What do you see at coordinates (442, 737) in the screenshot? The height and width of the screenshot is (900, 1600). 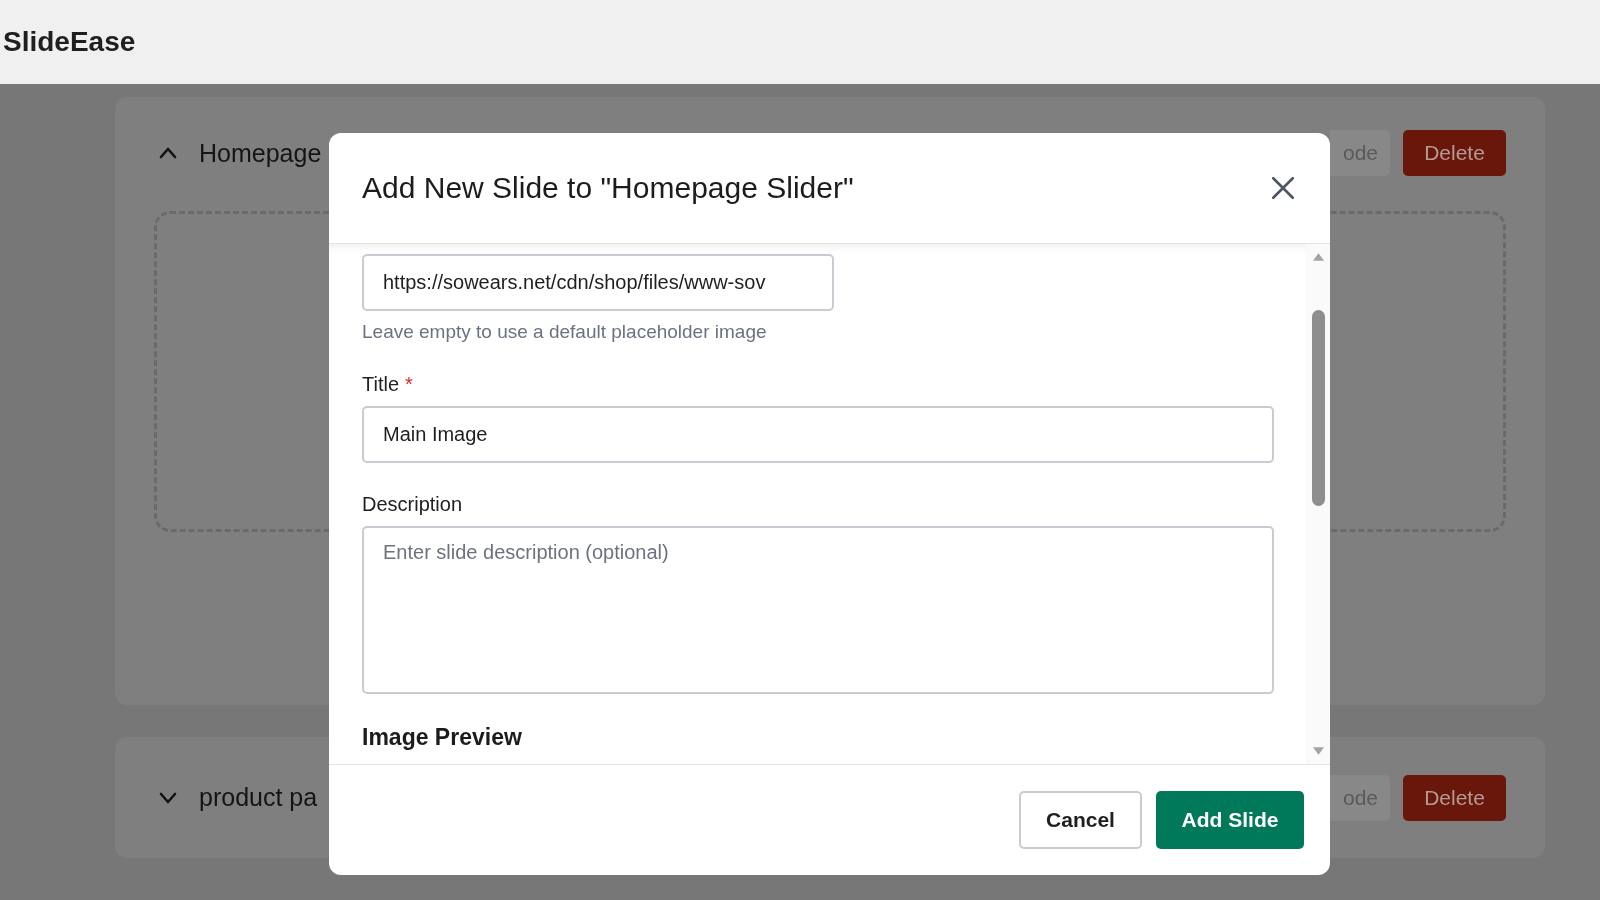 I see `section-heading: Image Preview` at bounding box center [442, 737].